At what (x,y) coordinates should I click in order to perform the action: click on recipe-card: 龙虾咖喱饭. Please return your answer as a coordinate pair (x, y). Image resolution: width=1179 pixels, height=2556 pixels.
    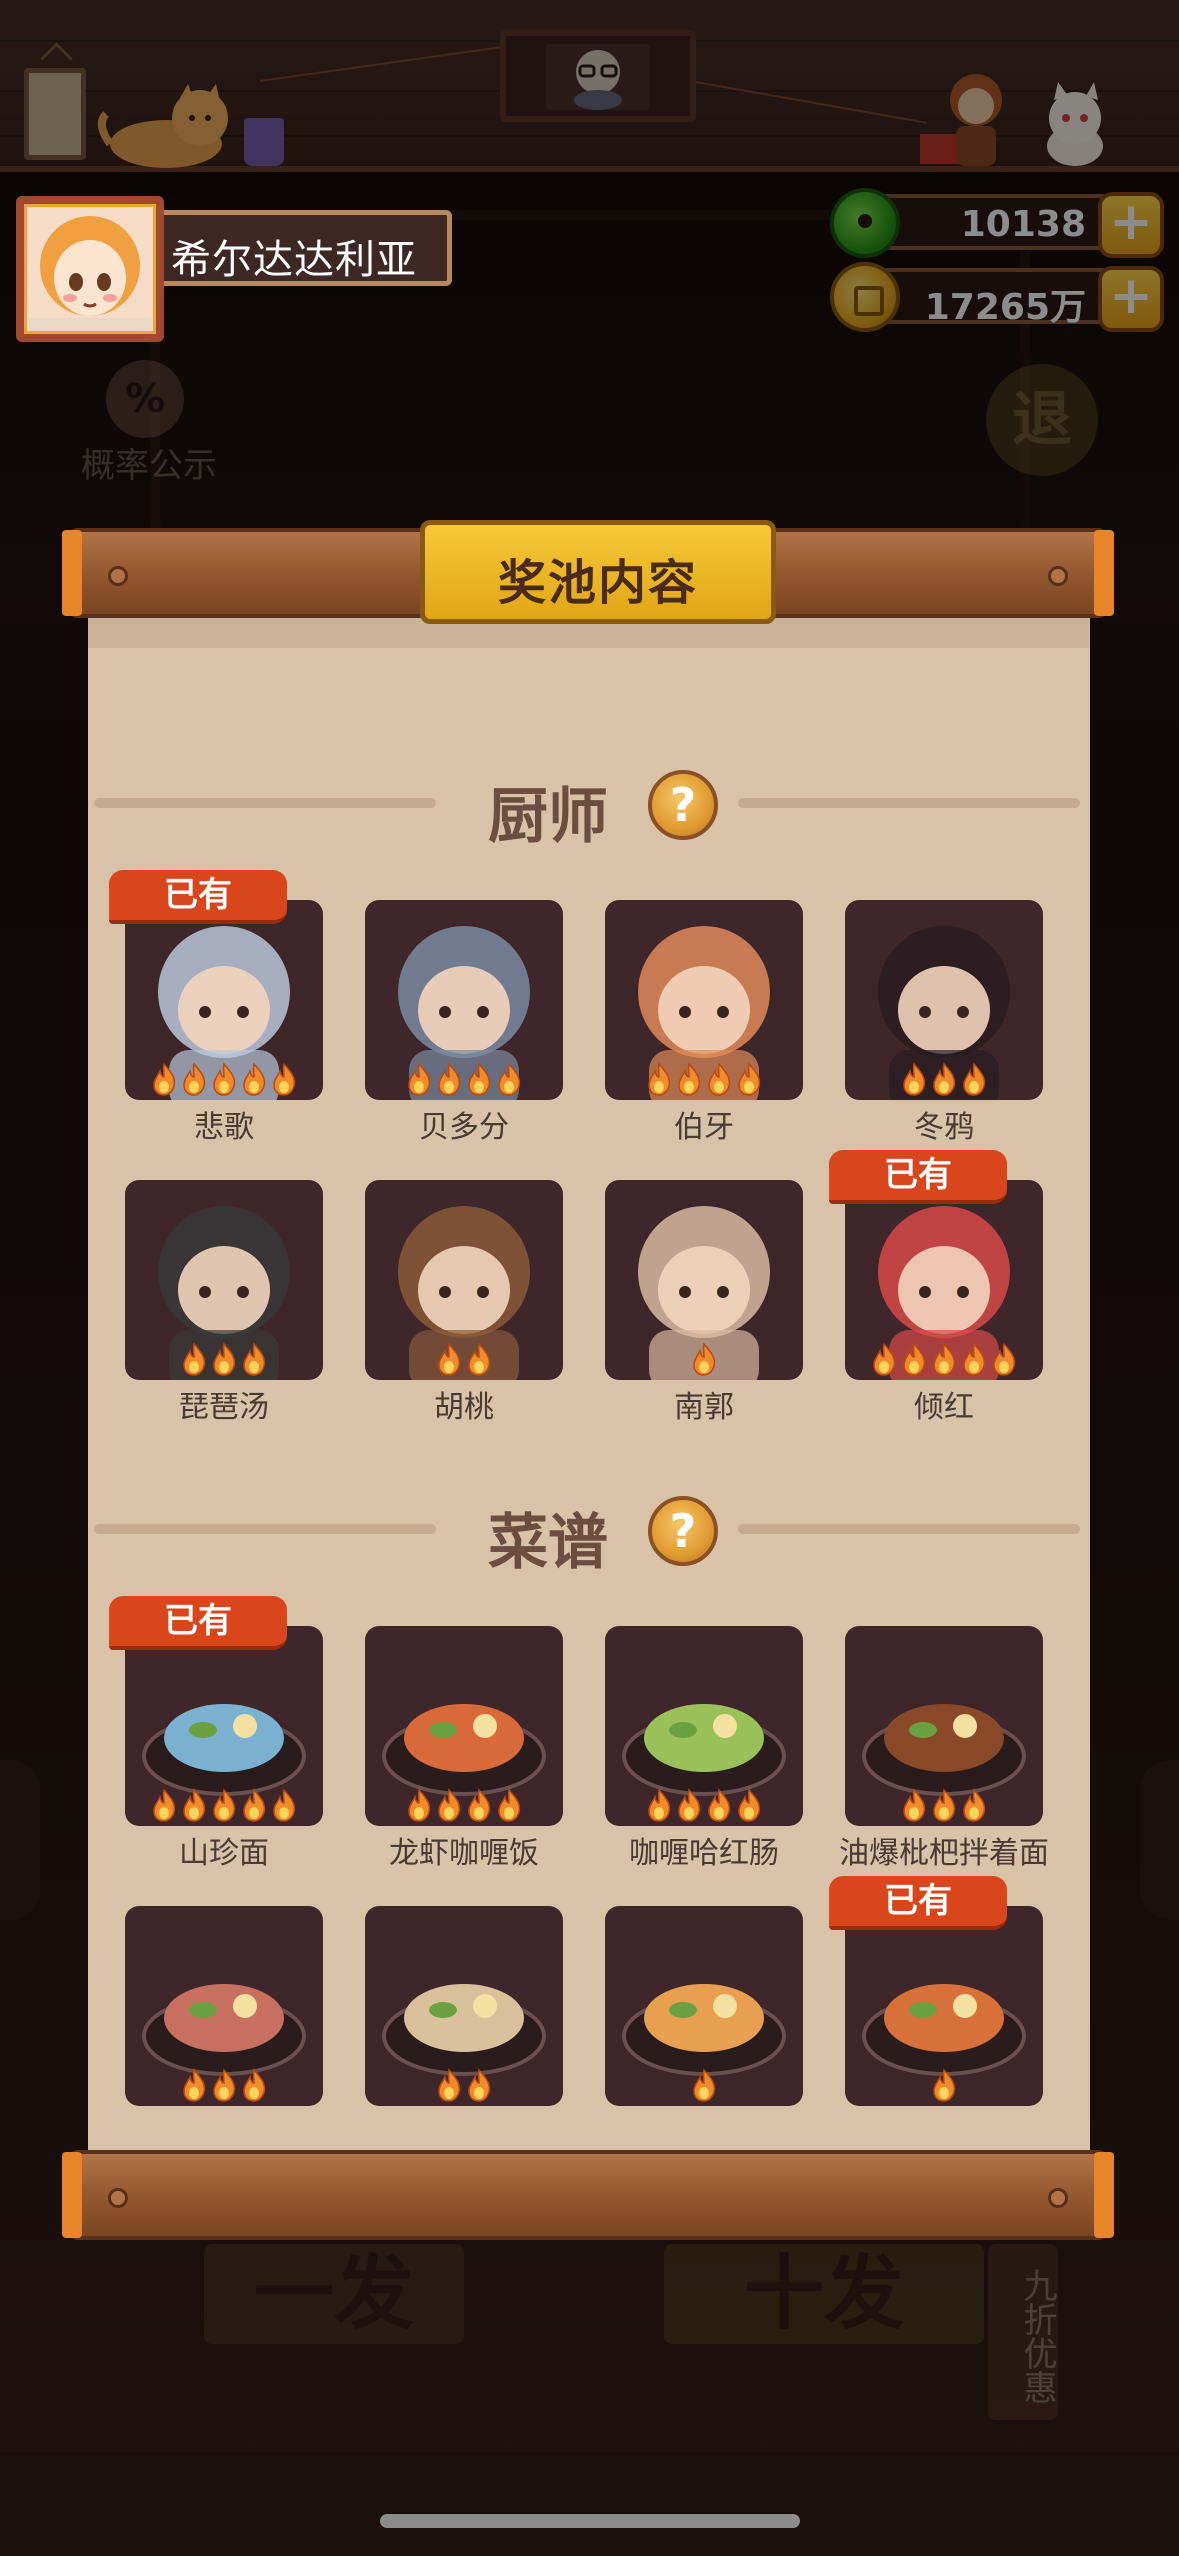
    Looking at the image, I should click on (464, 1748).